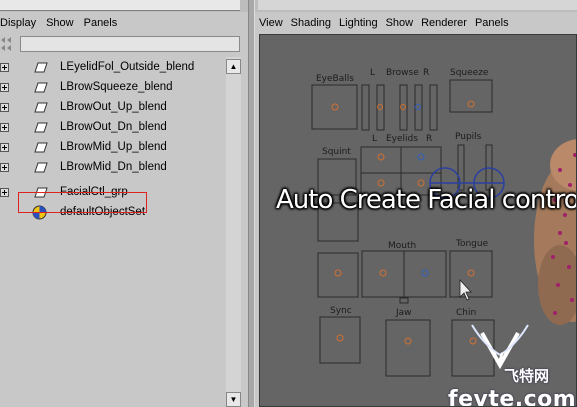 The height and width of the screenshot is (407, 577). Describe the element at coordinates (116, 87) in the screenshot. I see `list-item-label: LBrowSqueeze_blend` at that location.